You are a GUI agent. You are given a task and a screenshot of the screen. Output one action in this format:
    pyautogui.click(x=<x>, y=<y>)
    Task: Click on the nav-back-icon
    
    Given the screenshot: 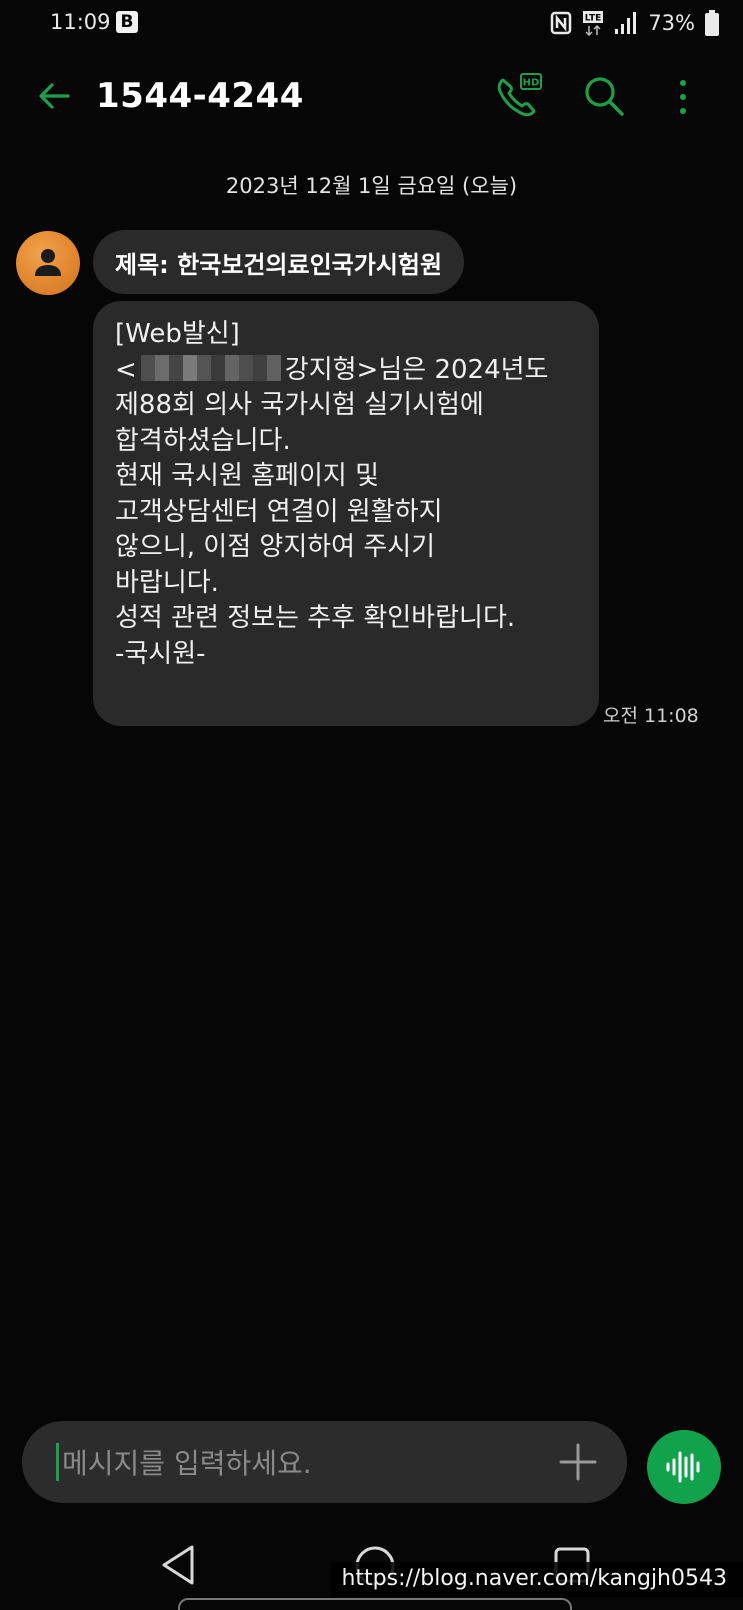 What is the action you would take?
    pyautogui.click(x=178, y=1565)
    